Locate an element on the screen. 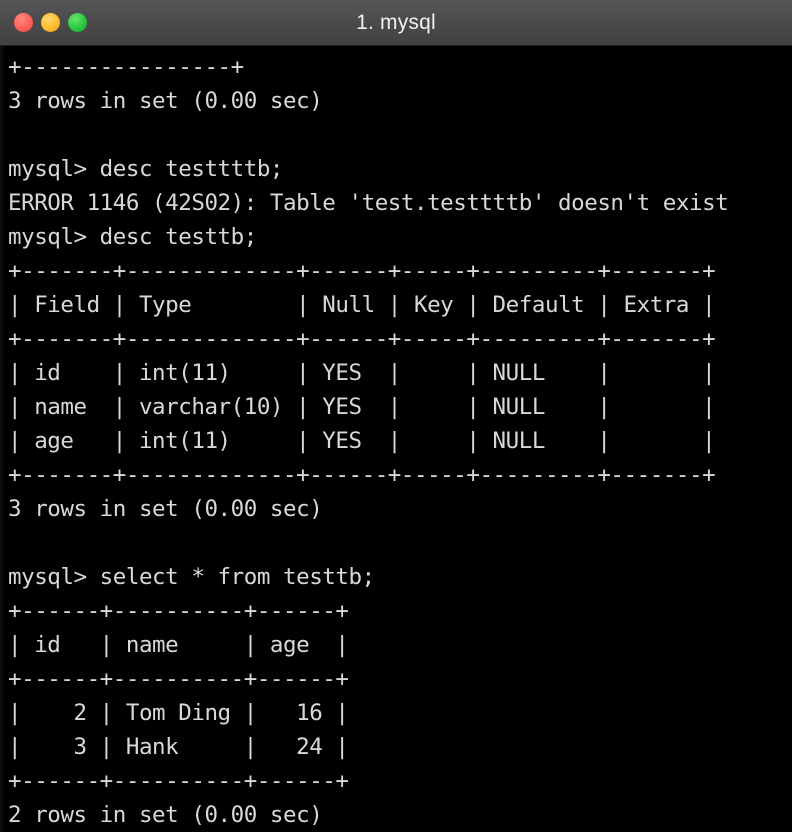  title-bar: 1. mysql is located at coordinates (396, 23).